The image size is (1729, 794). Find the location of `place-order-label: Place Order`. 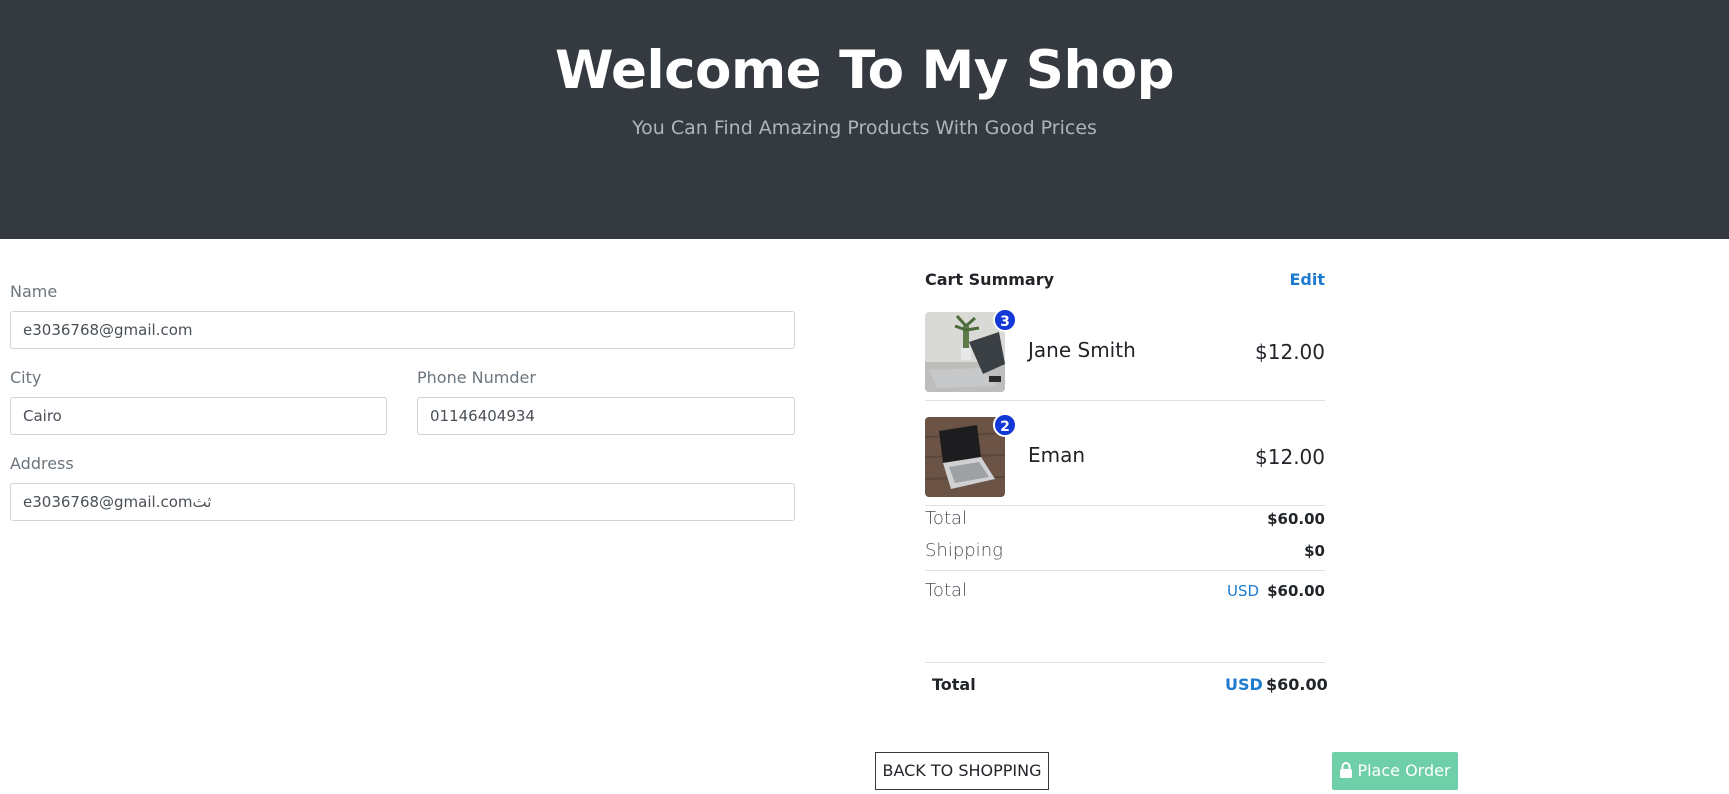

place-order-label: Place Order is located at coordinates (1404, 770).